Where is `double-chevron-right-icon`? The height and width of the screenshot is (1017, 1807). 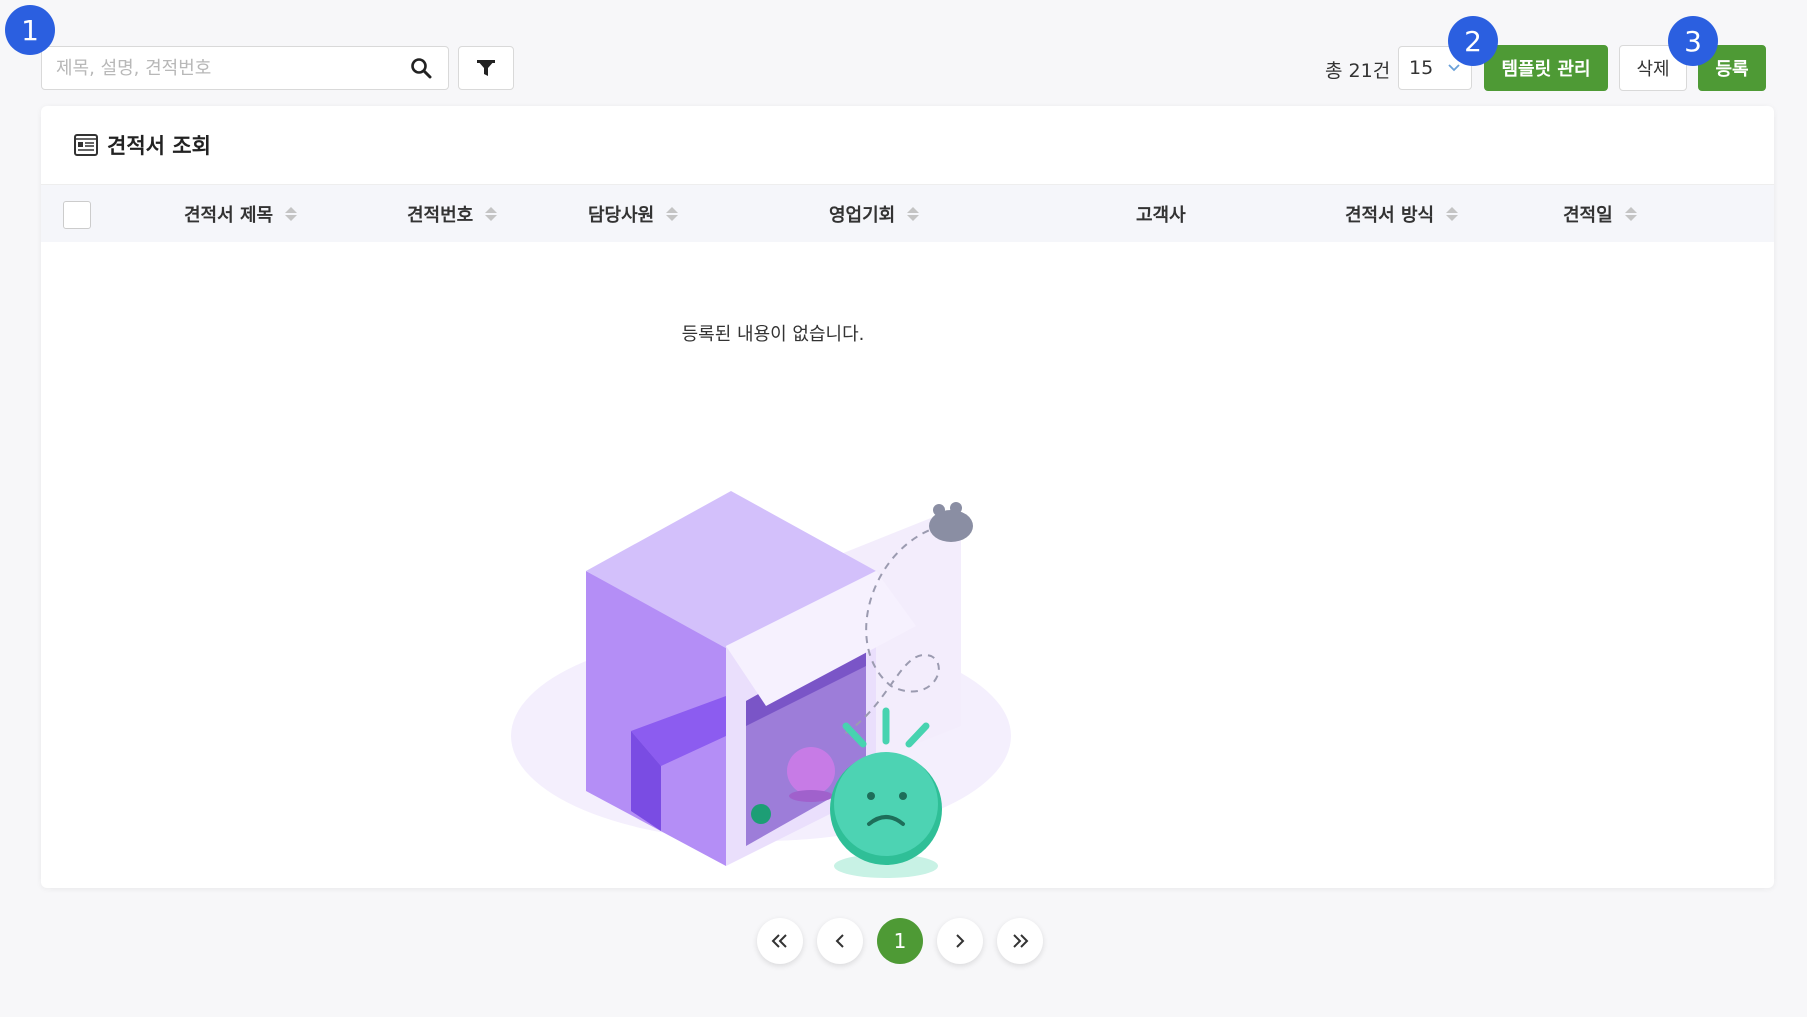
double-chevron-right-icon is located at coordinates (1021, 941).